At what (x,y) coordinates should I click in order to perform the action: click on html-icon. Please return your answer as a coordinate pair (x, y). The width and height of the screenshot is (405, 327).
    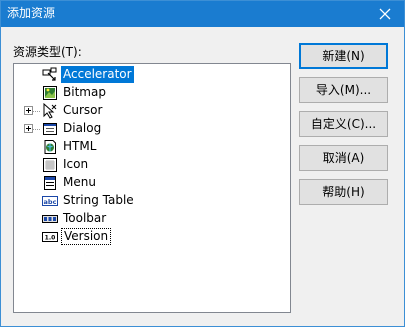
    Looking at the image, I should click on (50, 147).